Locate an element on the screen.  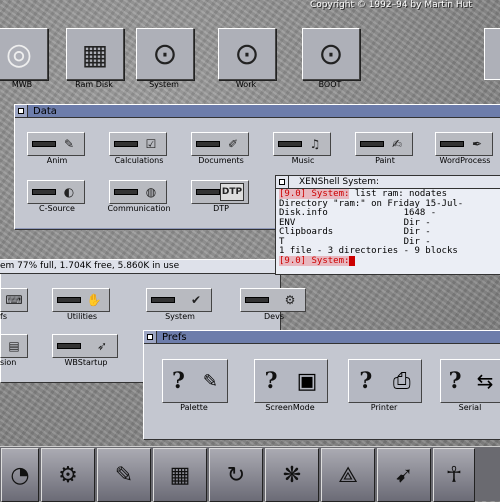
drawer-expansion-partial: ▤ sion is located at coordinates (14, 350).